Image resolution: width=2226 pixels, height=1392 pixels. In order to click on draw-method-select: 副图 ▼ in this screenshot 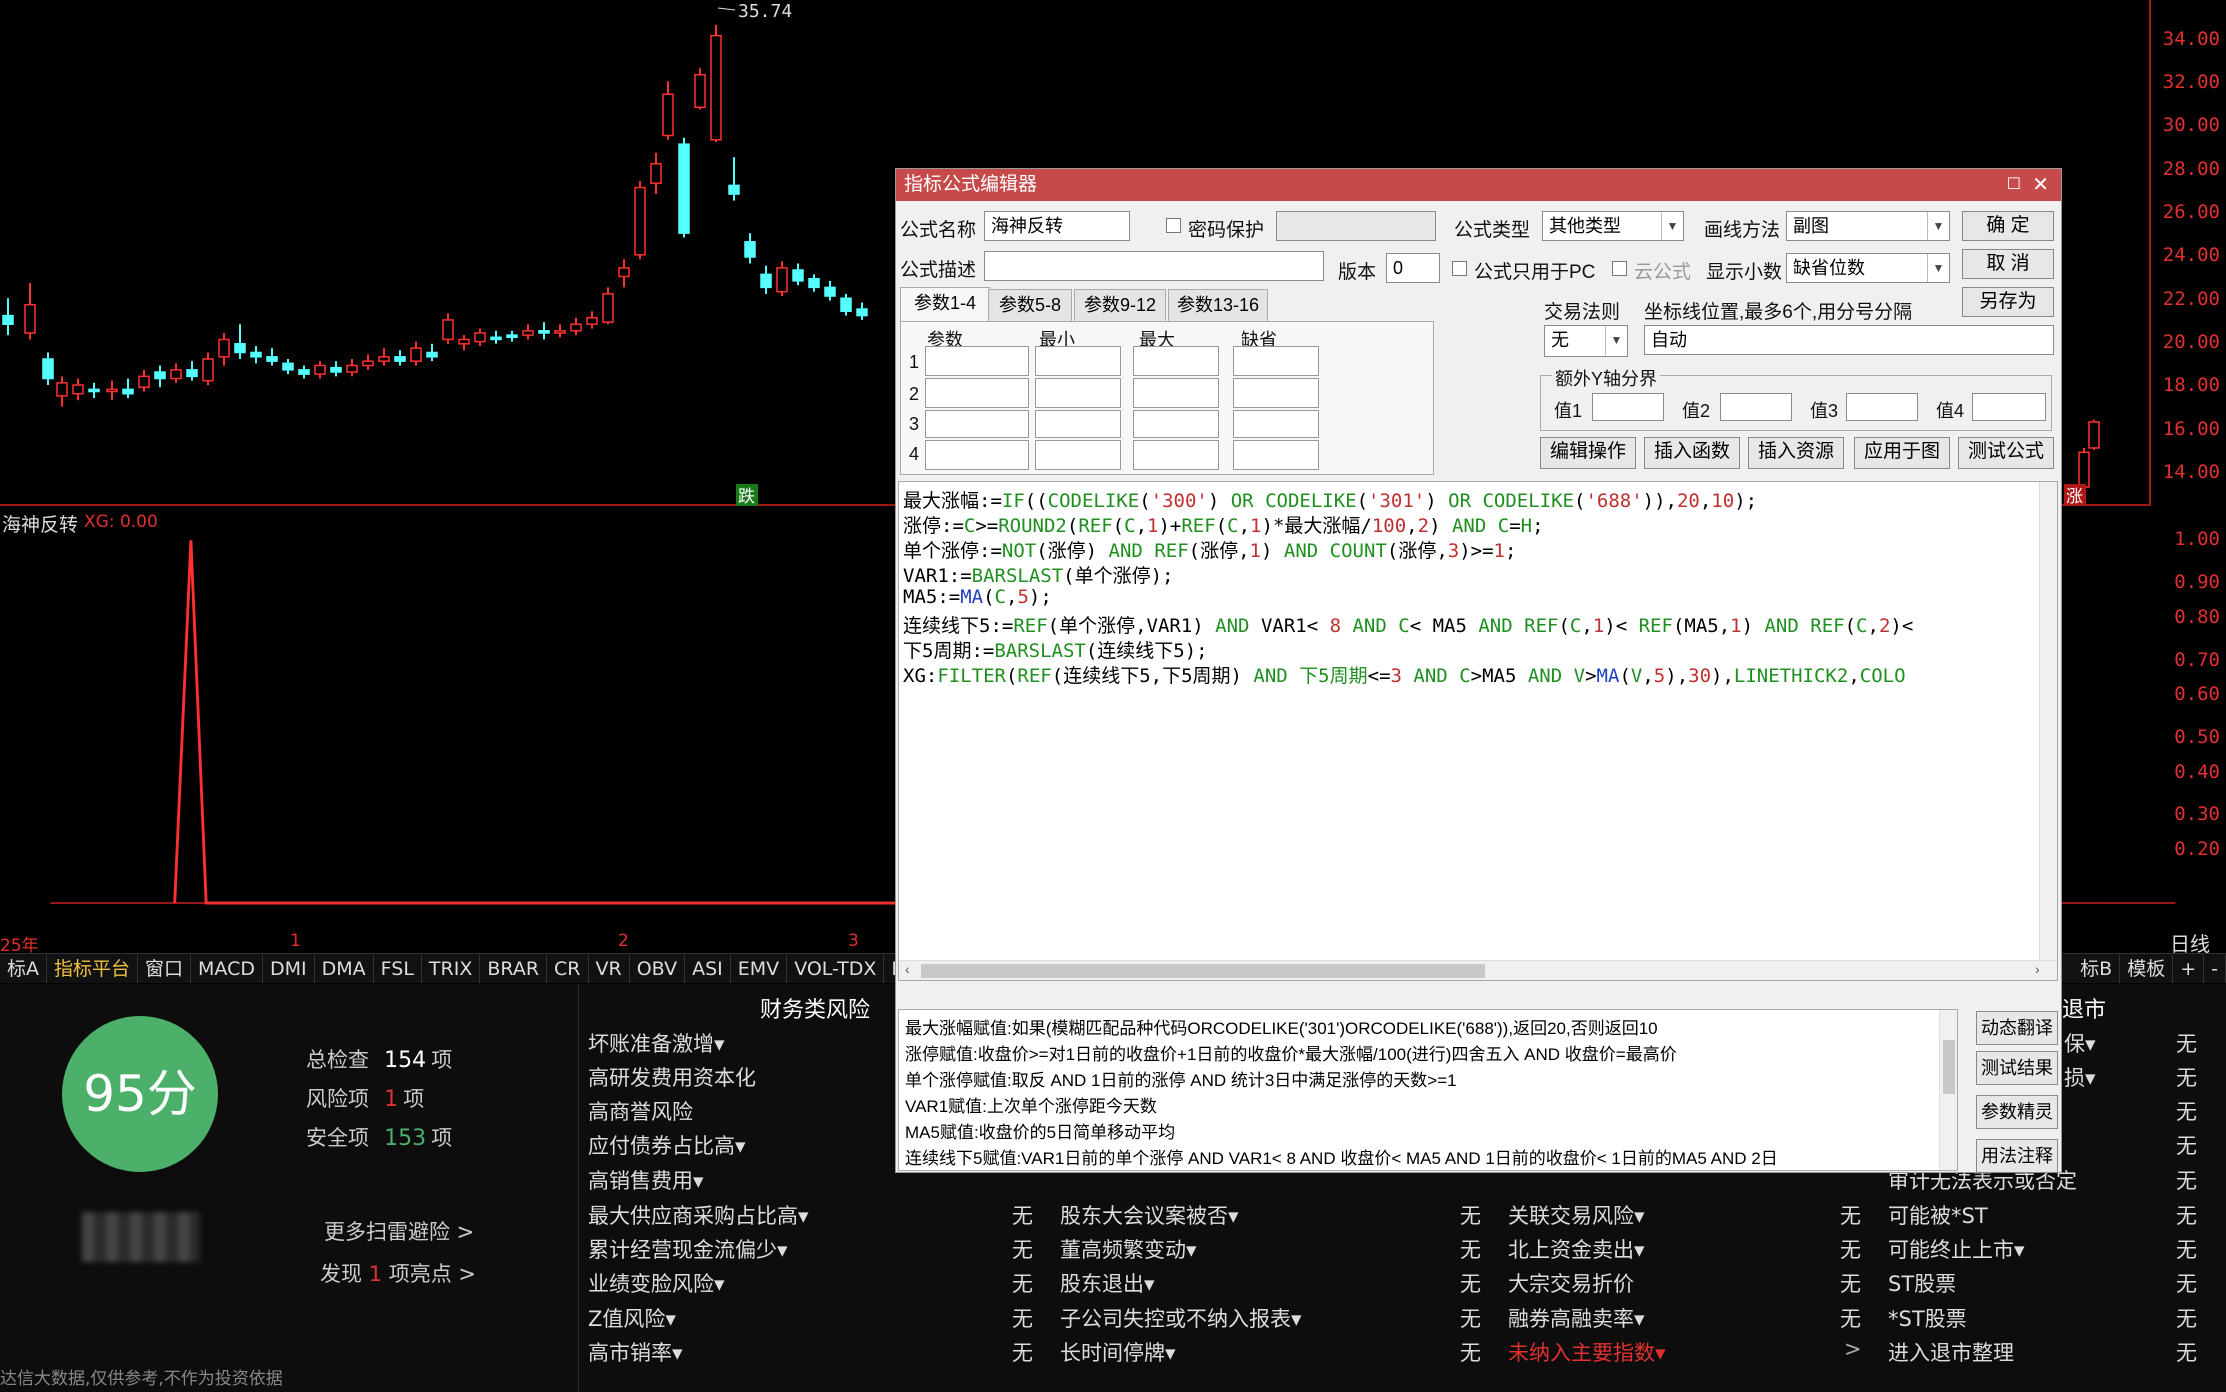, I will do `click(1868, 226)`.